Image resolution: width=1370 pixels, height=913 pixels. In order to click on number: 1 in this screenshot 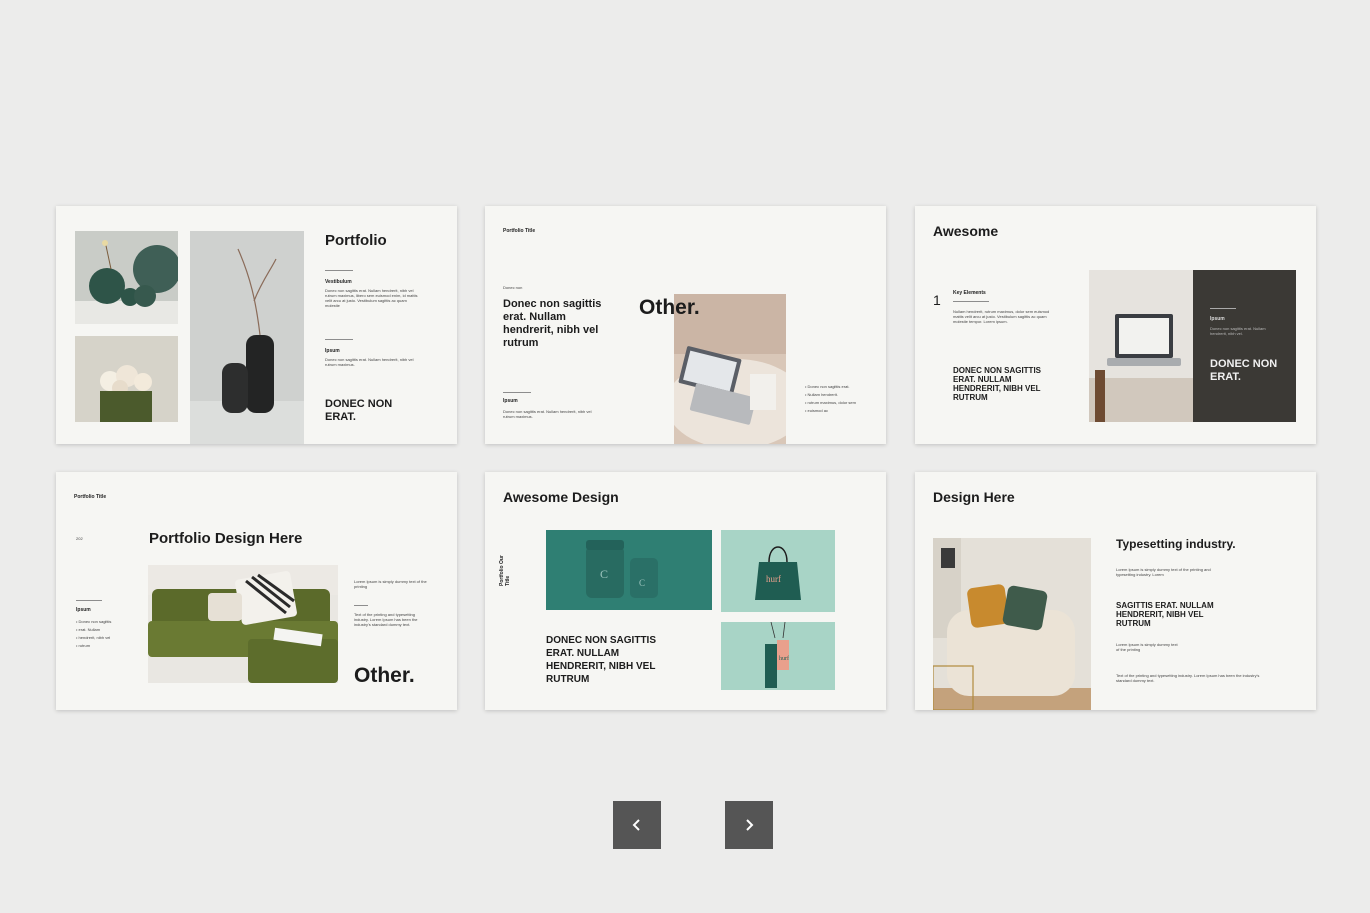, I will do `click(937, 300)`.